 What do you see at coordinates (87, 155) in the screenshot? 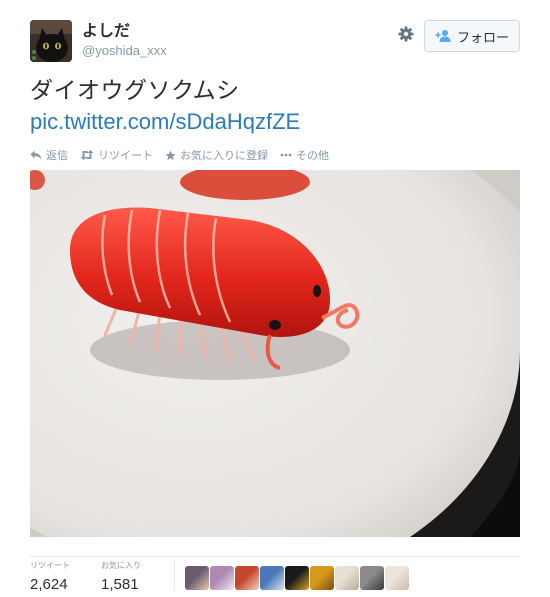
I see `retweet-icon` at bounding box center [87, 155].